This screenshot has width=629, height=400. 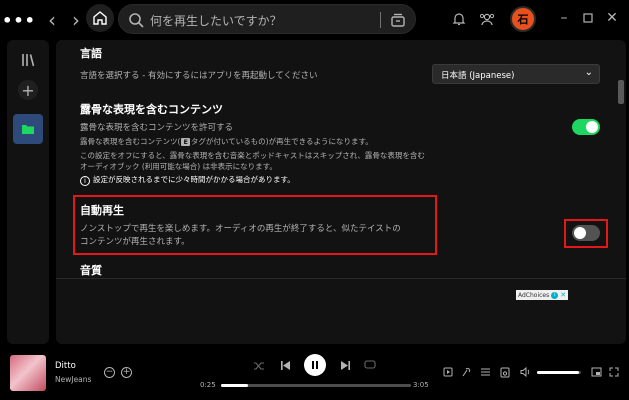 I want to click on home-button, so click(x=100, y=18).